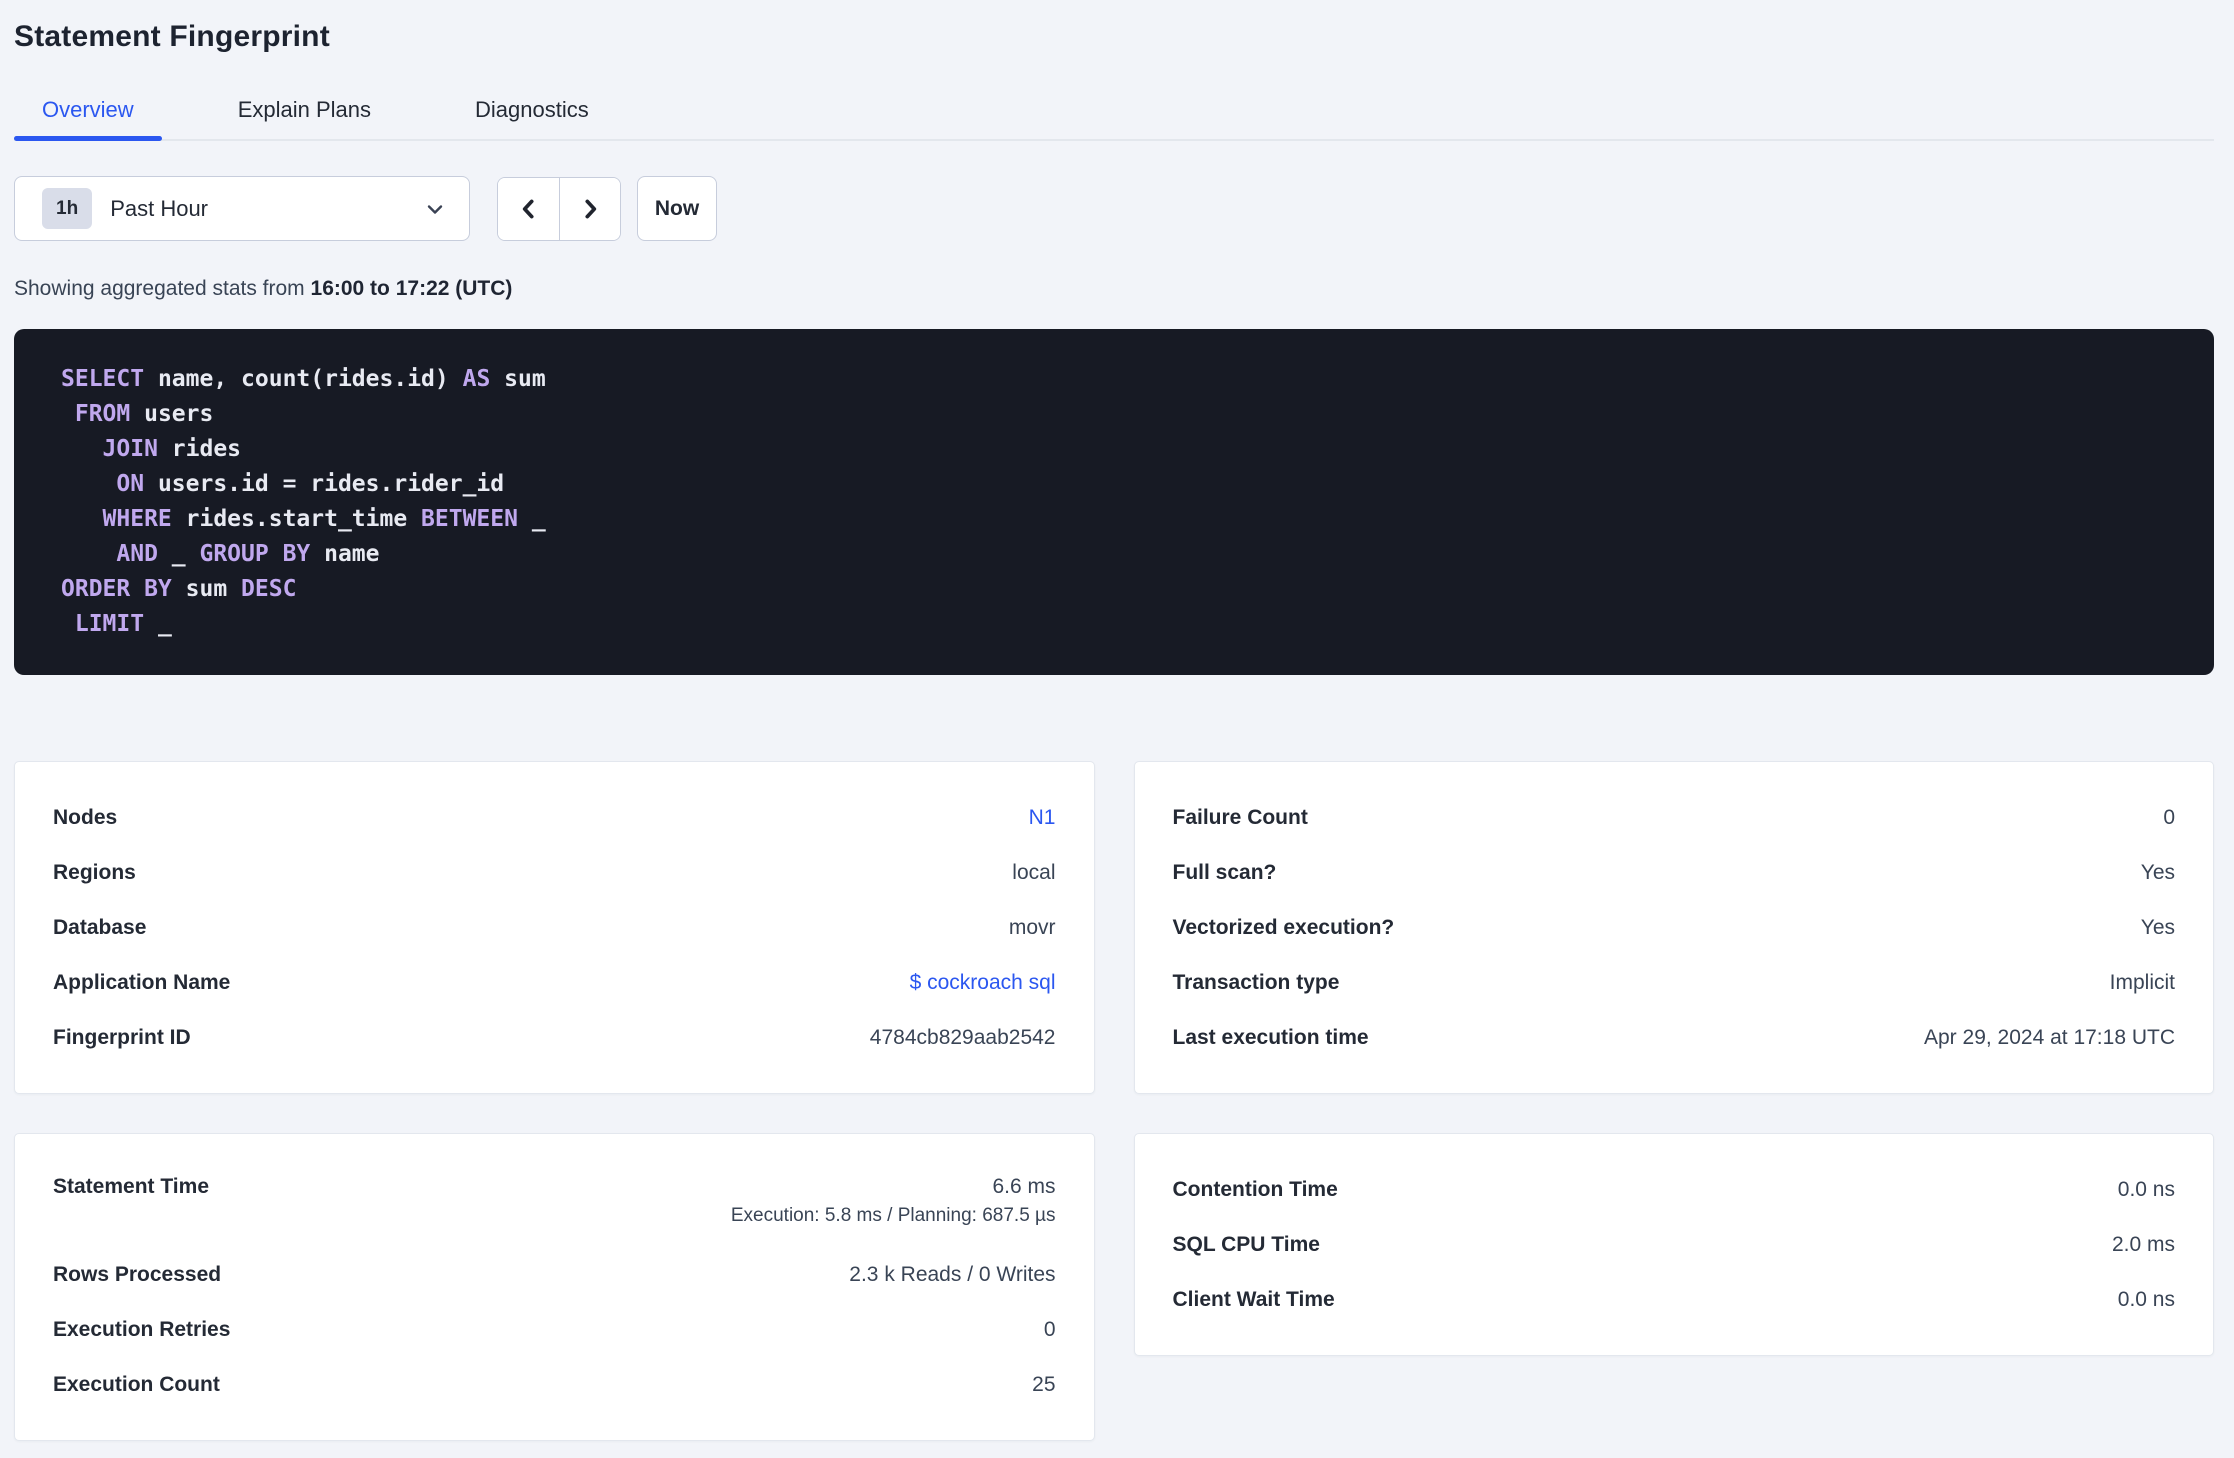 The image size is (2234, 1458). What do you see at coordinates (142, 1329) in the screenshot?
I see `row-label: Execution Retries` at bounding box center [142, 1329].